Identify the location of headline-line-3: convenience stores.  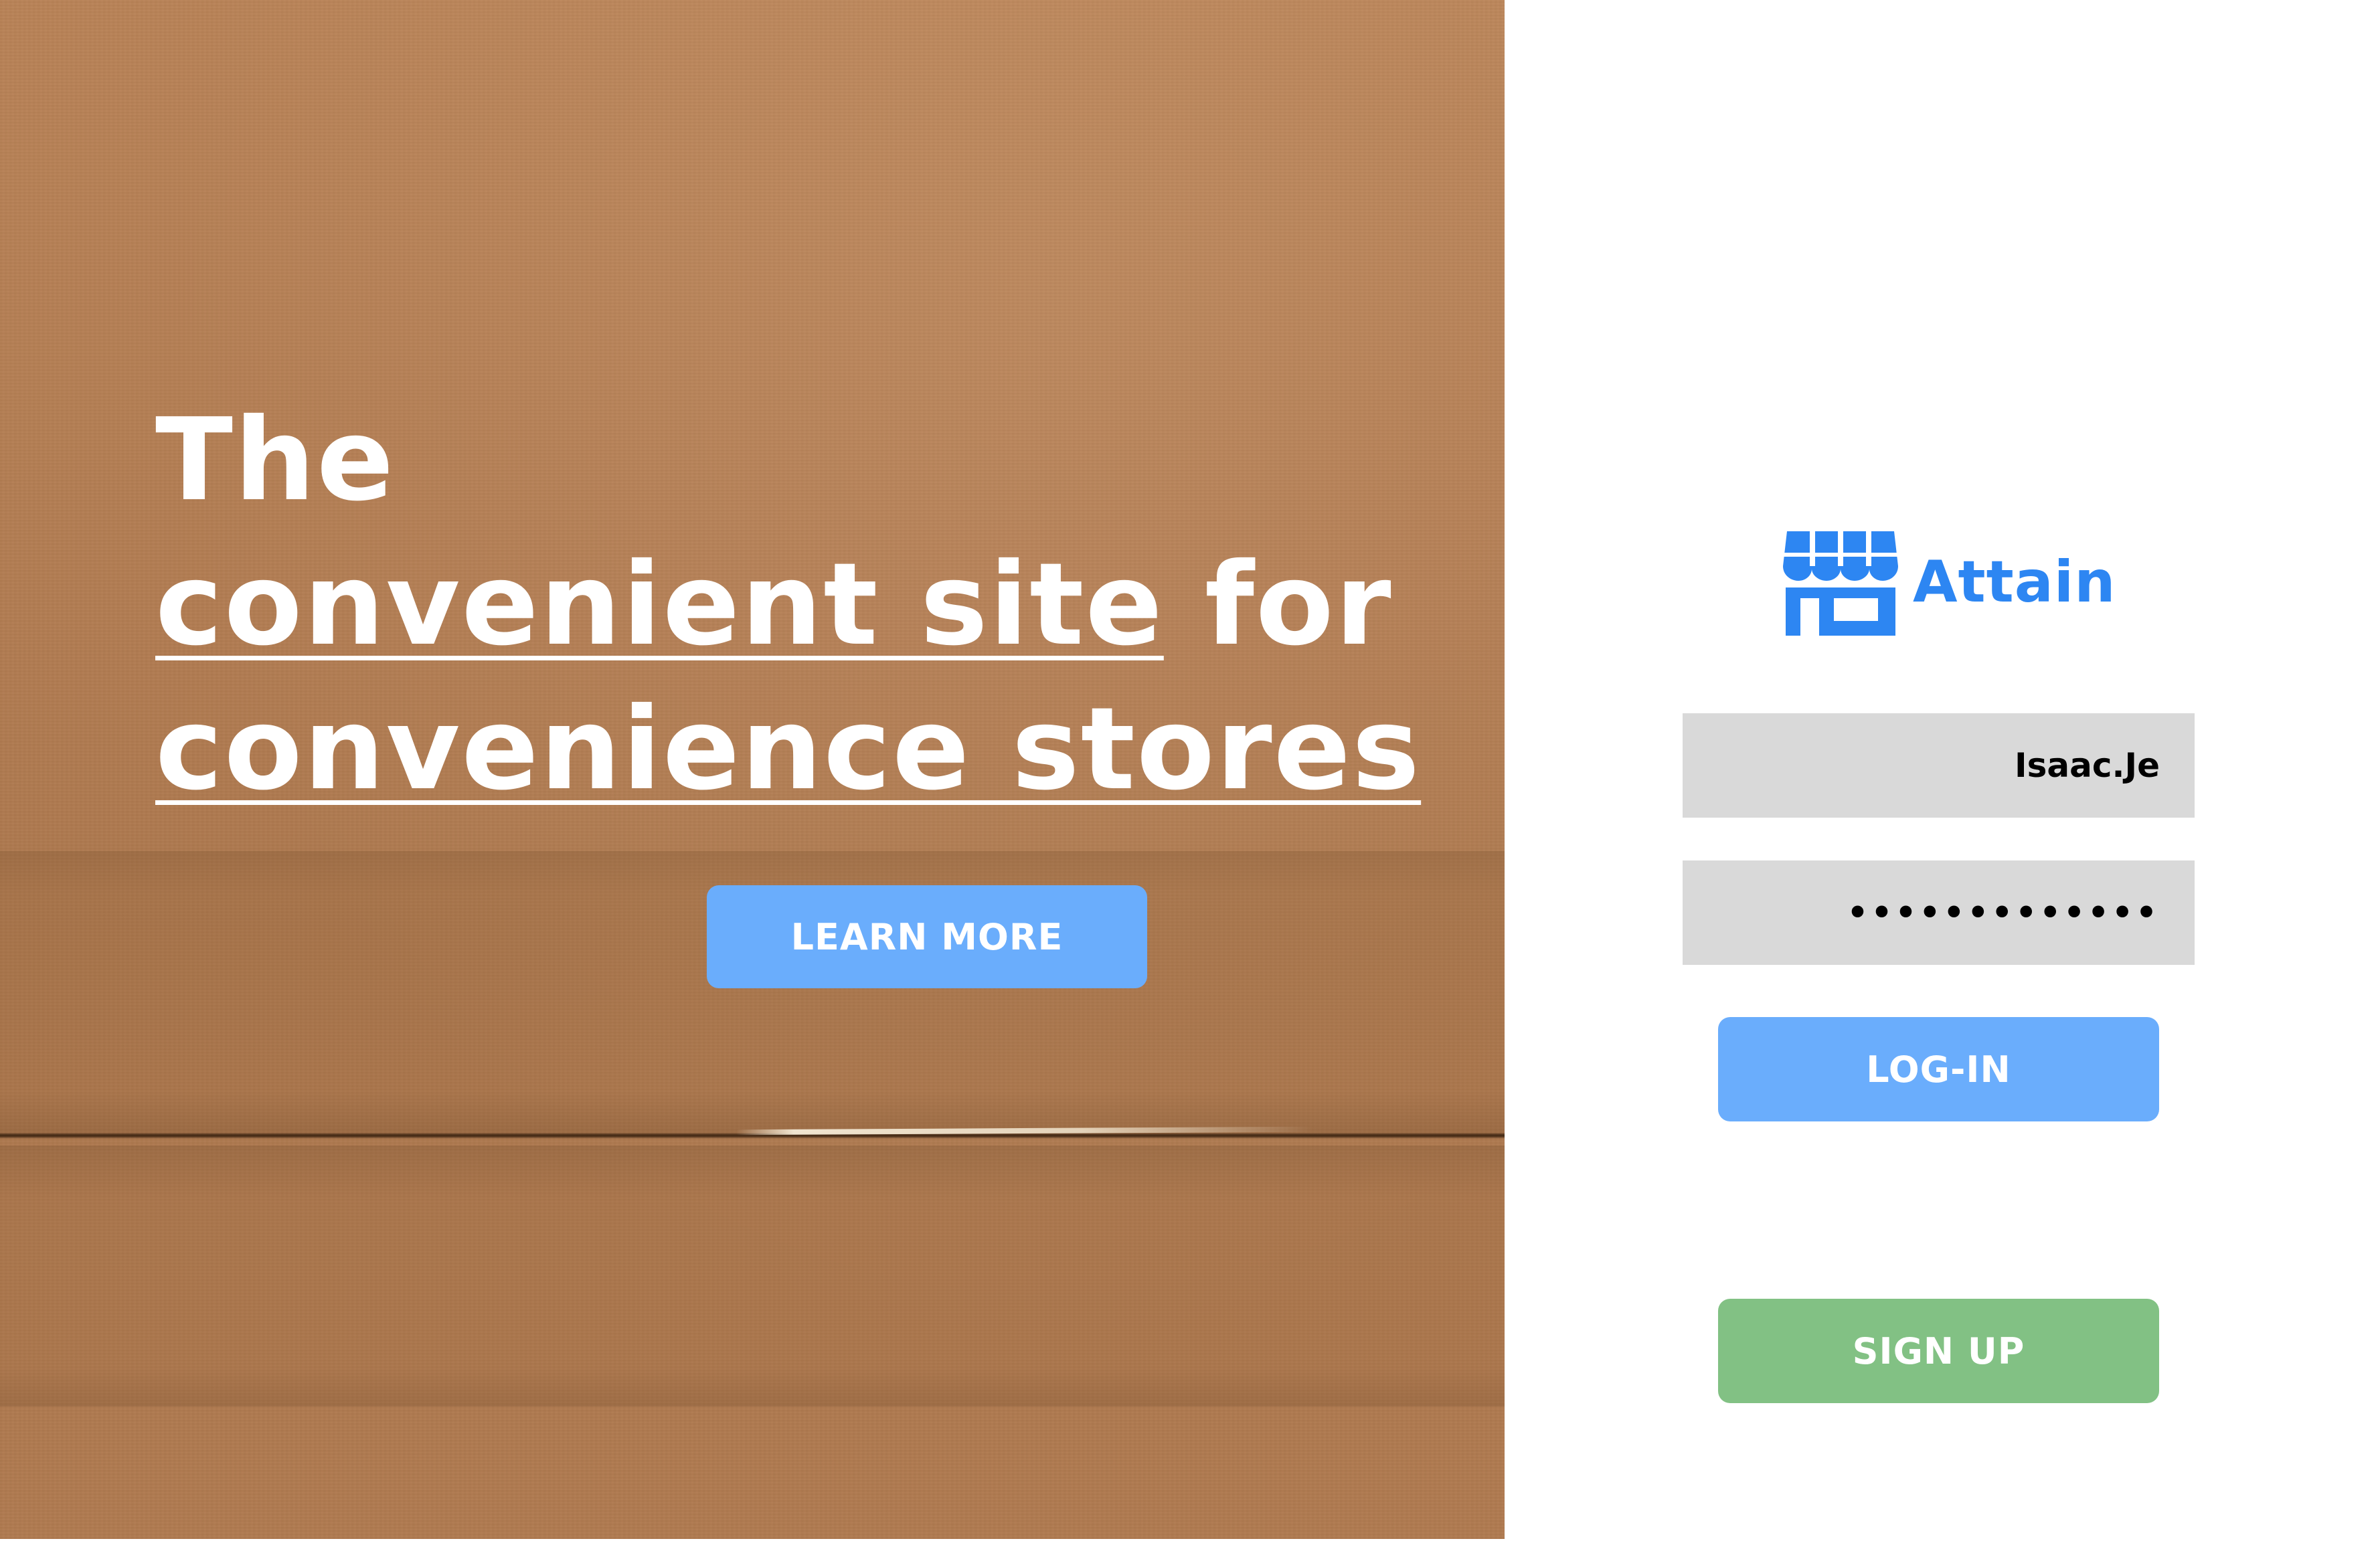
(788, 749).